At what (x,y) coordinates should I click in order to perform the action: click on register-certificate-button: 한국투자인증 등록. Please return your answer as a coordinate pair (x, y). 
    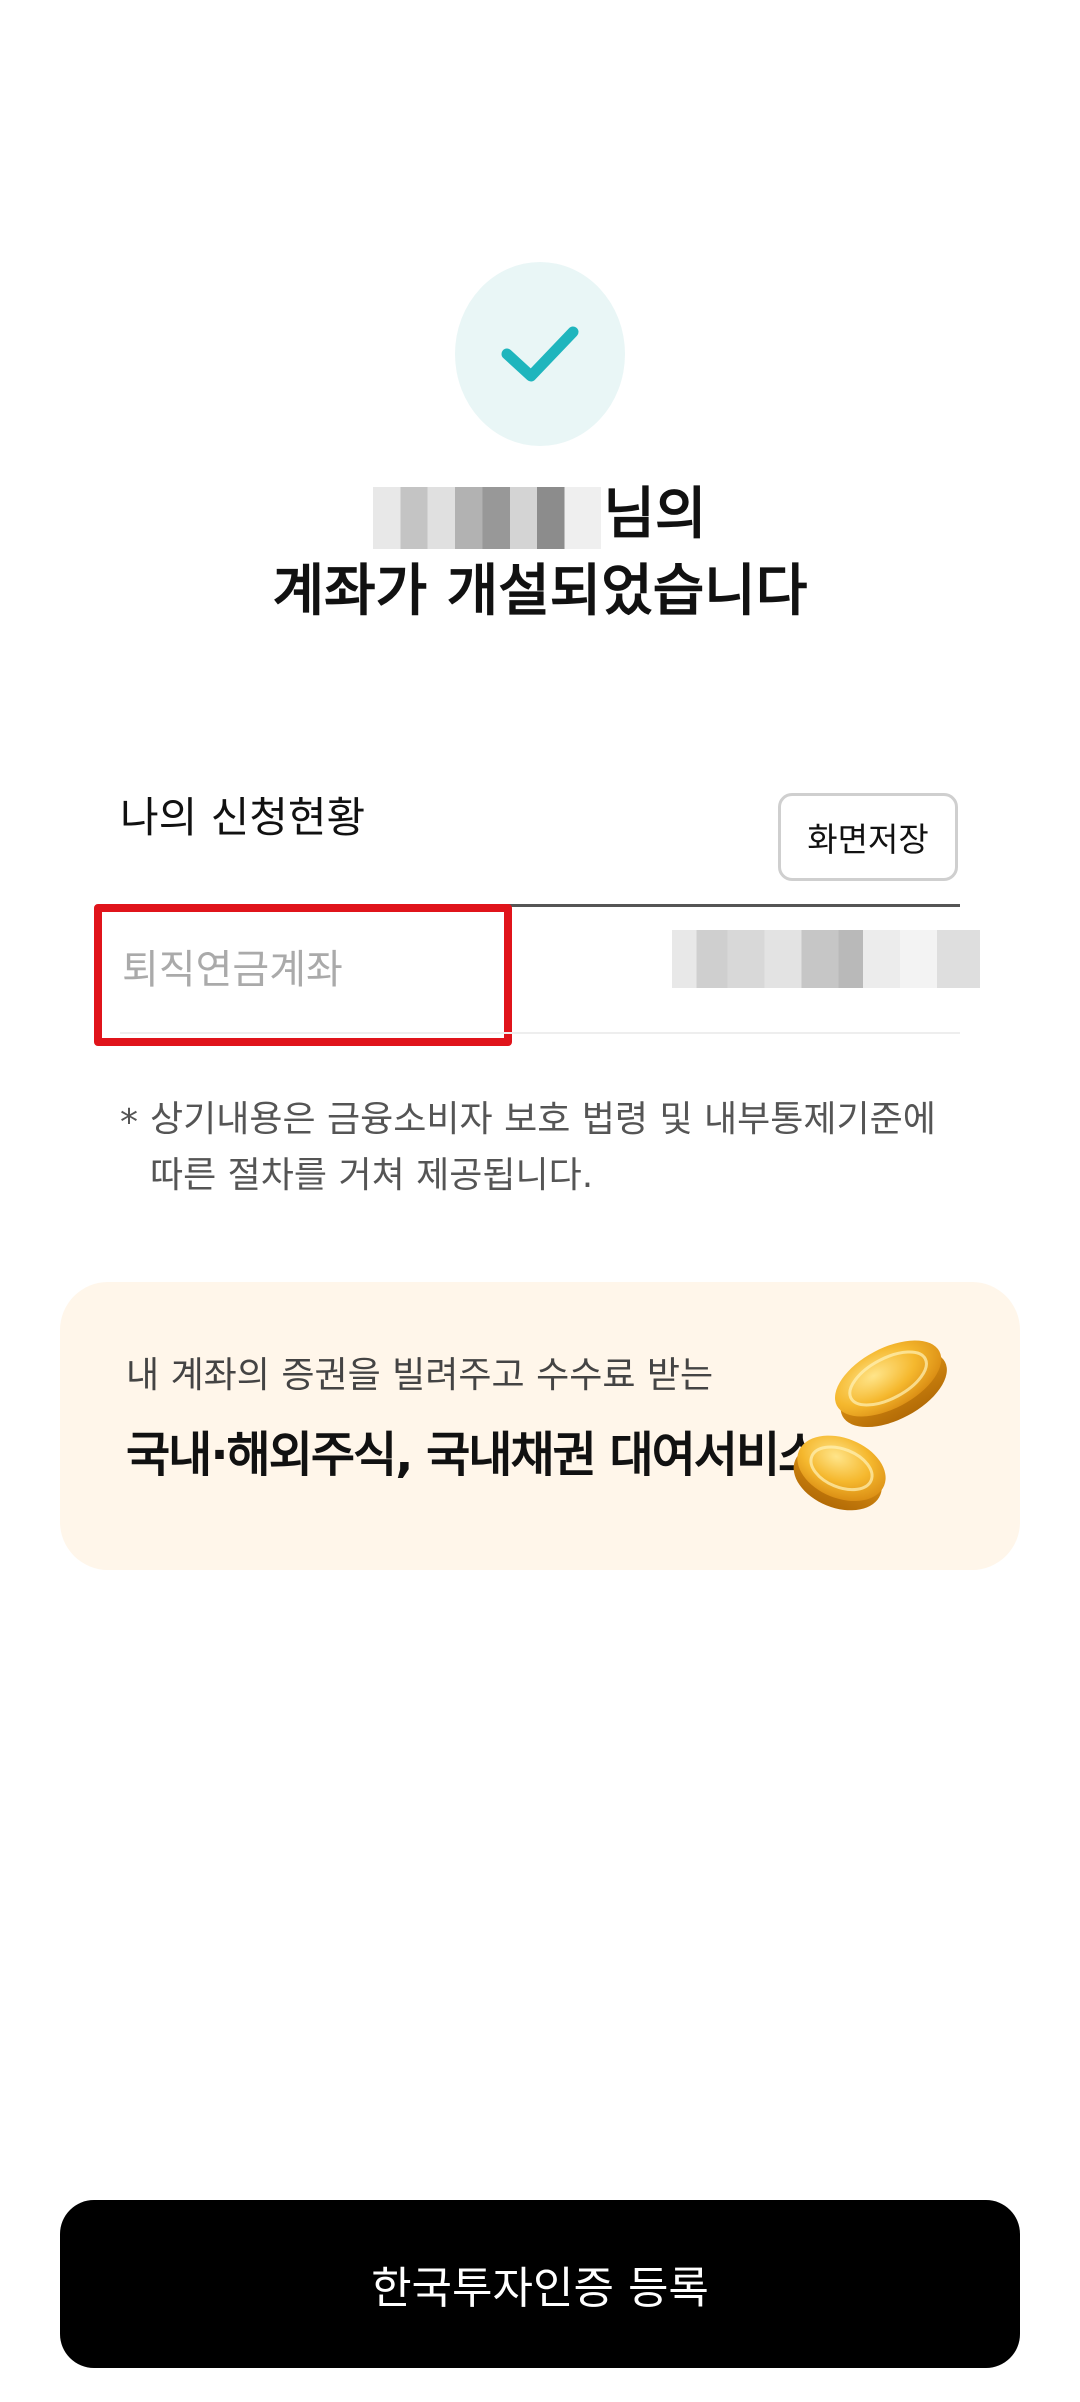
    Looking at the image, I should click on (540, 2284).